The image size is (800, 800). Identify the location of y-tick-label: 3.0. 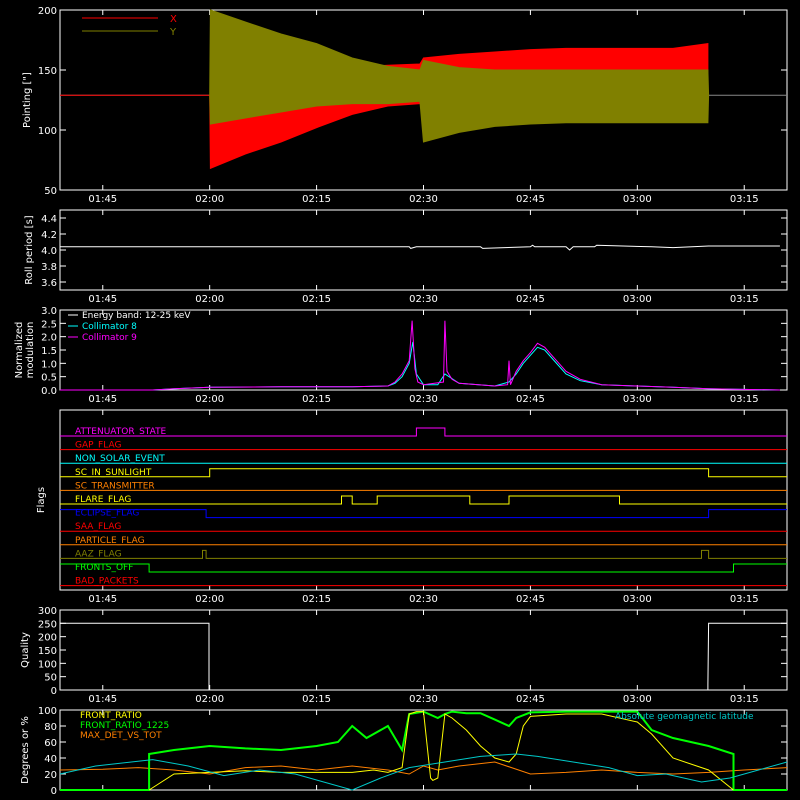
(49, 311).